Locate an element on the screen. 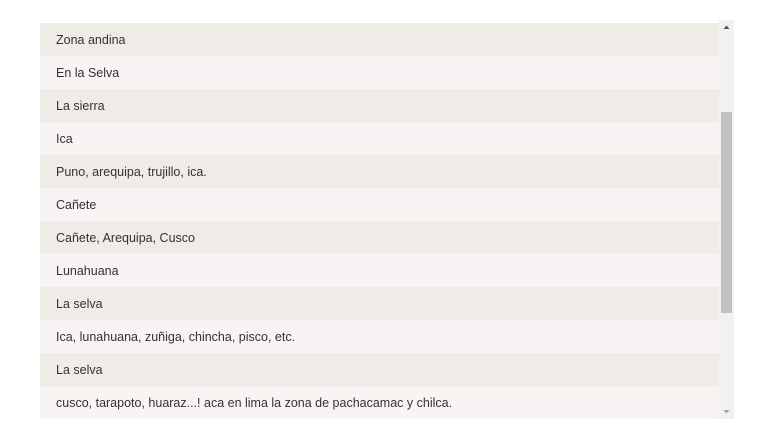 The height and width of the screenshot is (442, 762). scroll-up-button is located at coordinates (726, 27).